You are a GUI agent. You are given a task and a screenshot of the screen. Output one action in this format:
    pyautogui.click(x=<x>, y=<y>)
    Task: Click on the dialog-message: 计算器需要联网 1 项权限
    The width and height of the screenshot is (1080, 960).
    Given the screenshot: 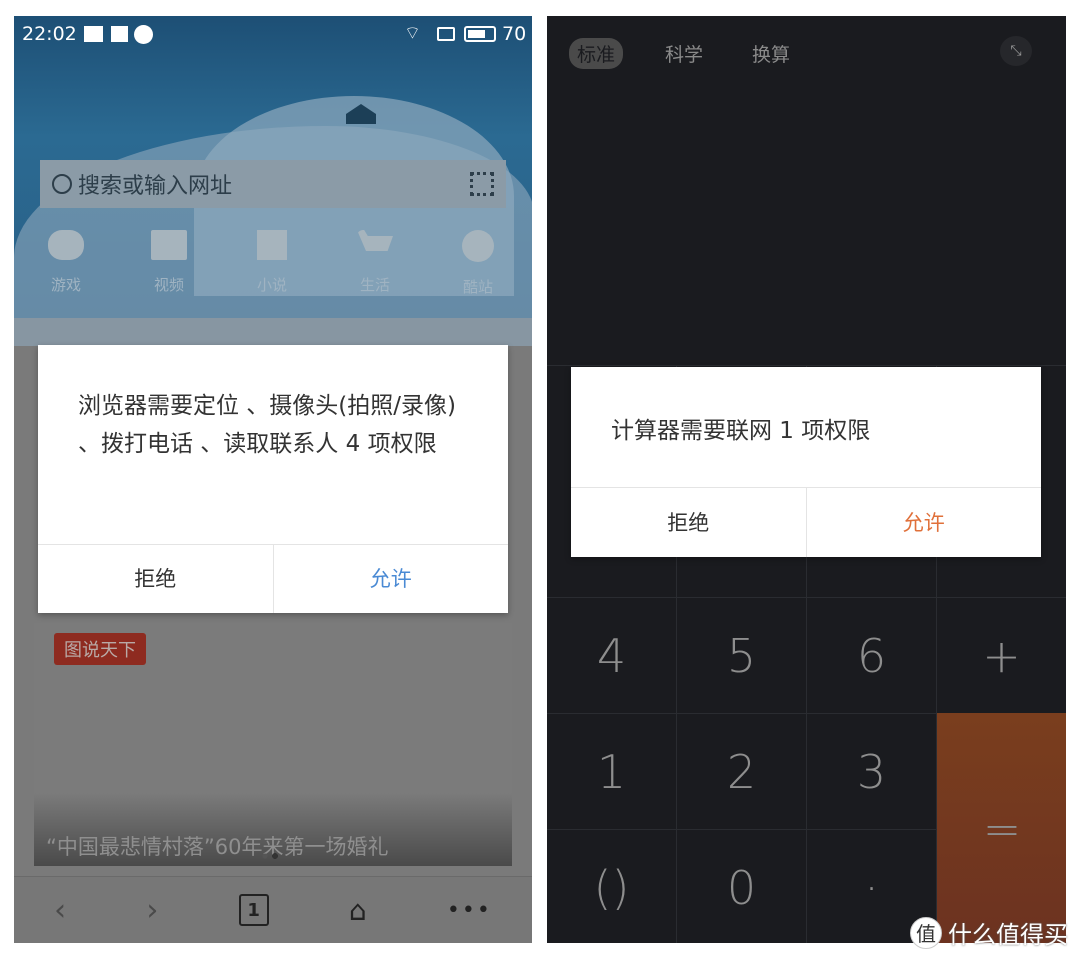 What is the action you would take?
    pyautogui.click(x=741, y=431)
    